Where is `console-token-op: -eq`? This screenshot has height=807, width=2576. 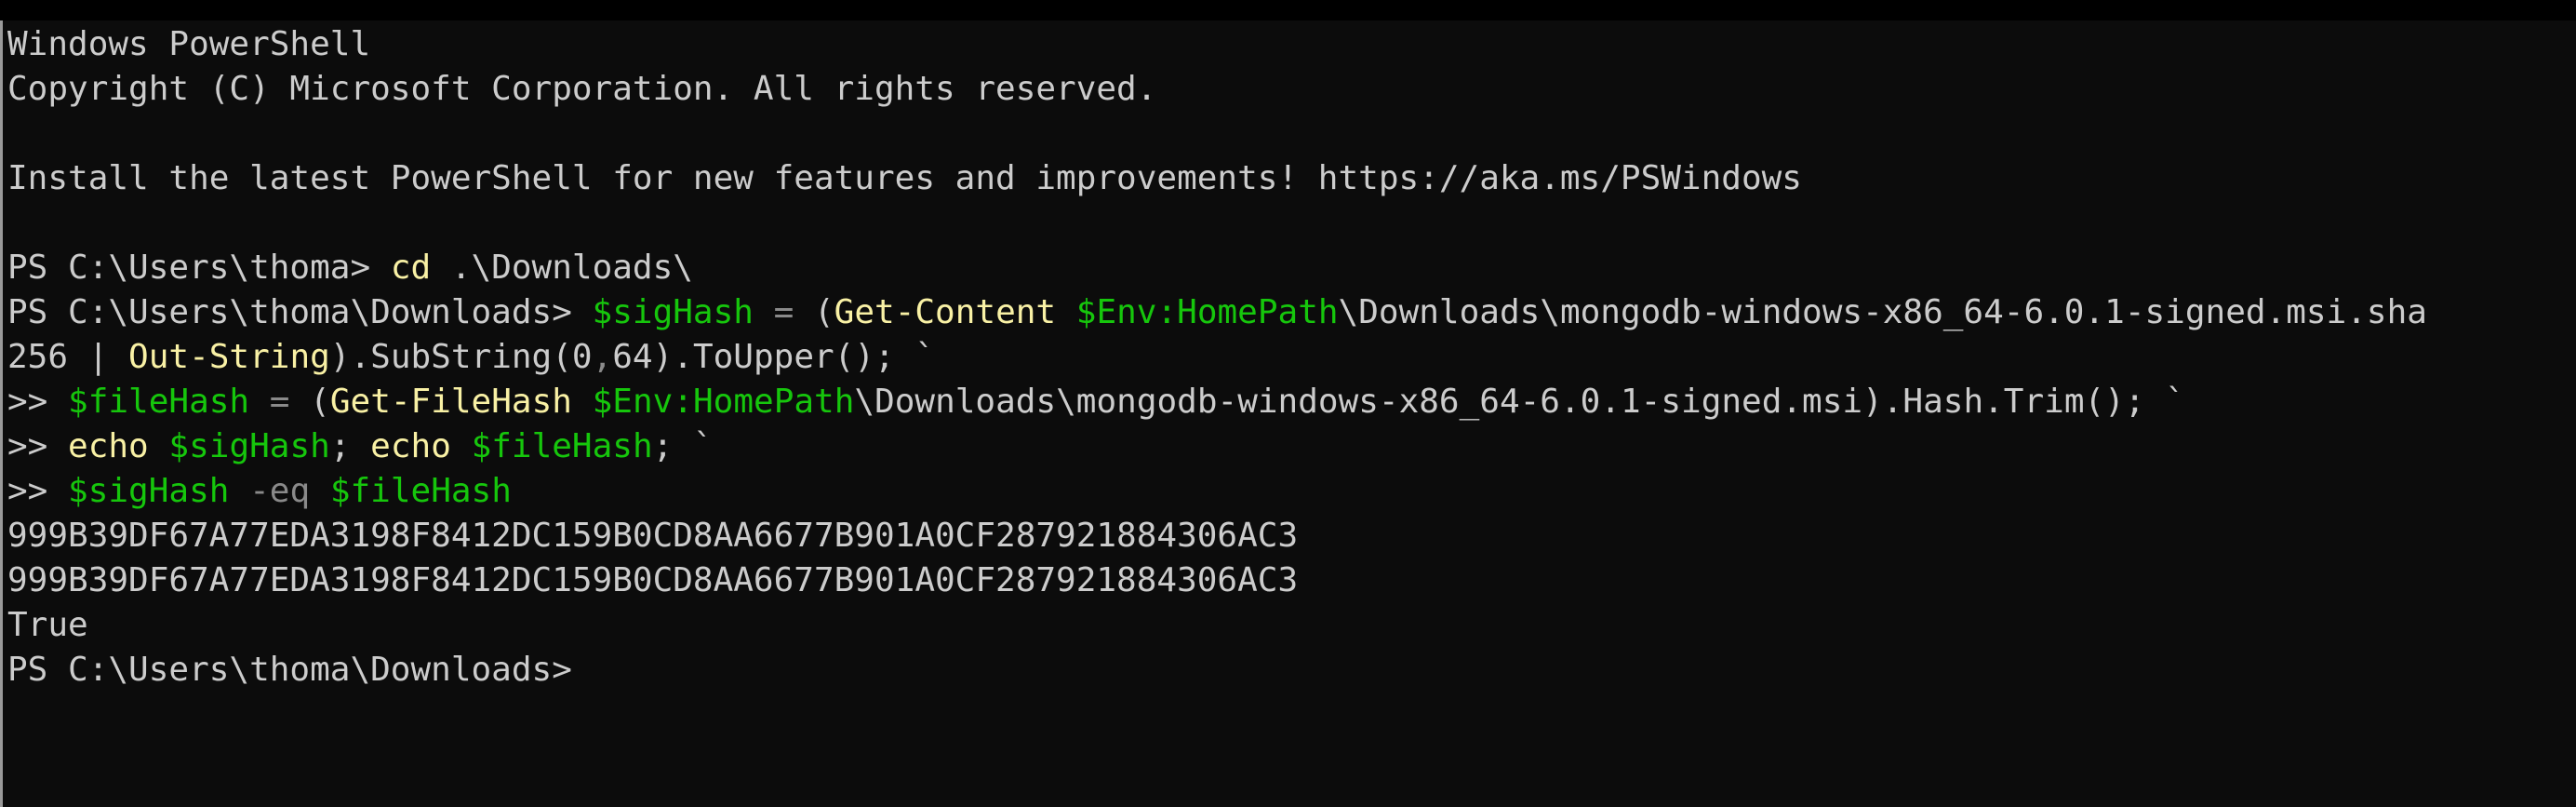
console-token-op: -eq is located at coordinates (280, 491).